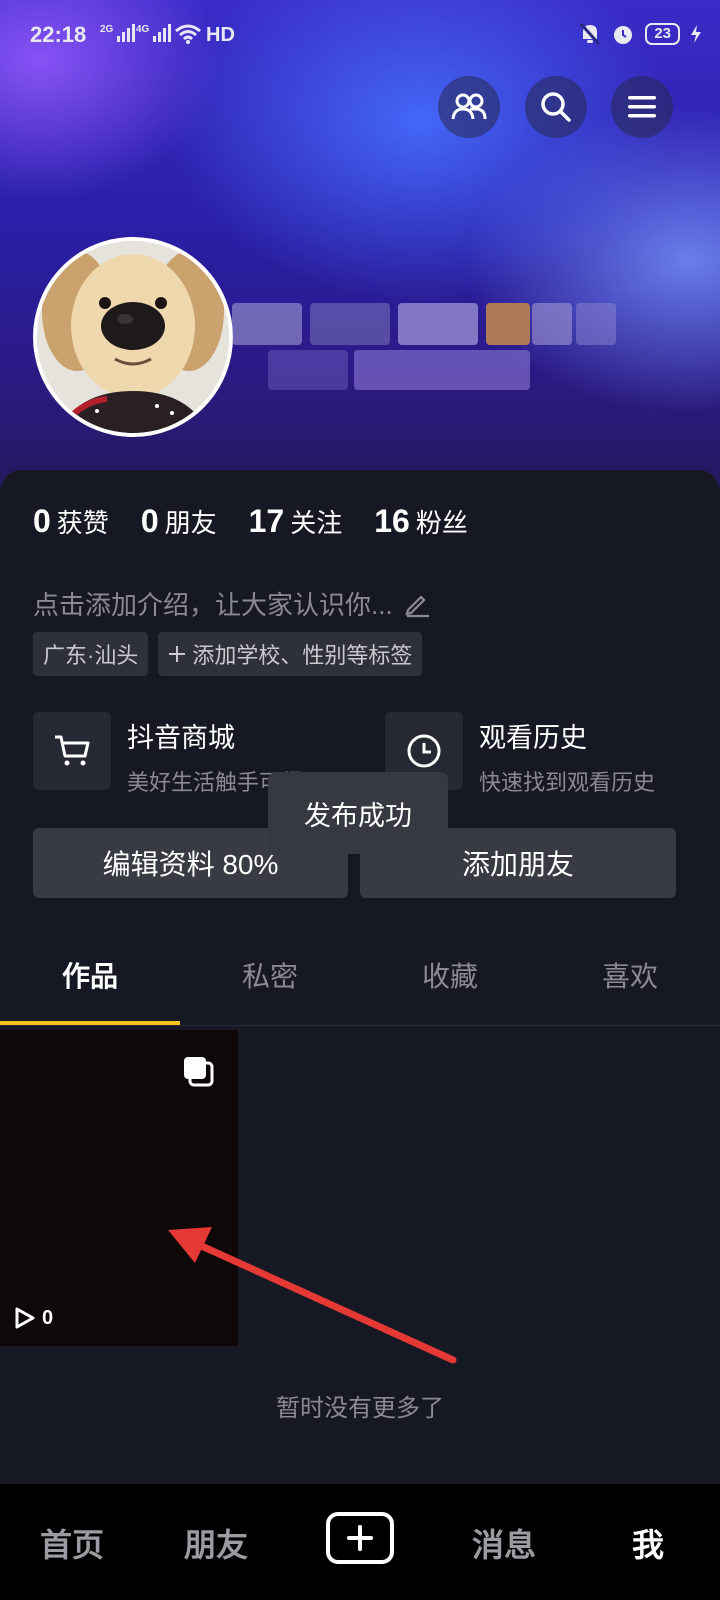  Describe the element at coordinates (118, 33) in the screenshot. I see `signal-2g-icon: 2G` at that location.